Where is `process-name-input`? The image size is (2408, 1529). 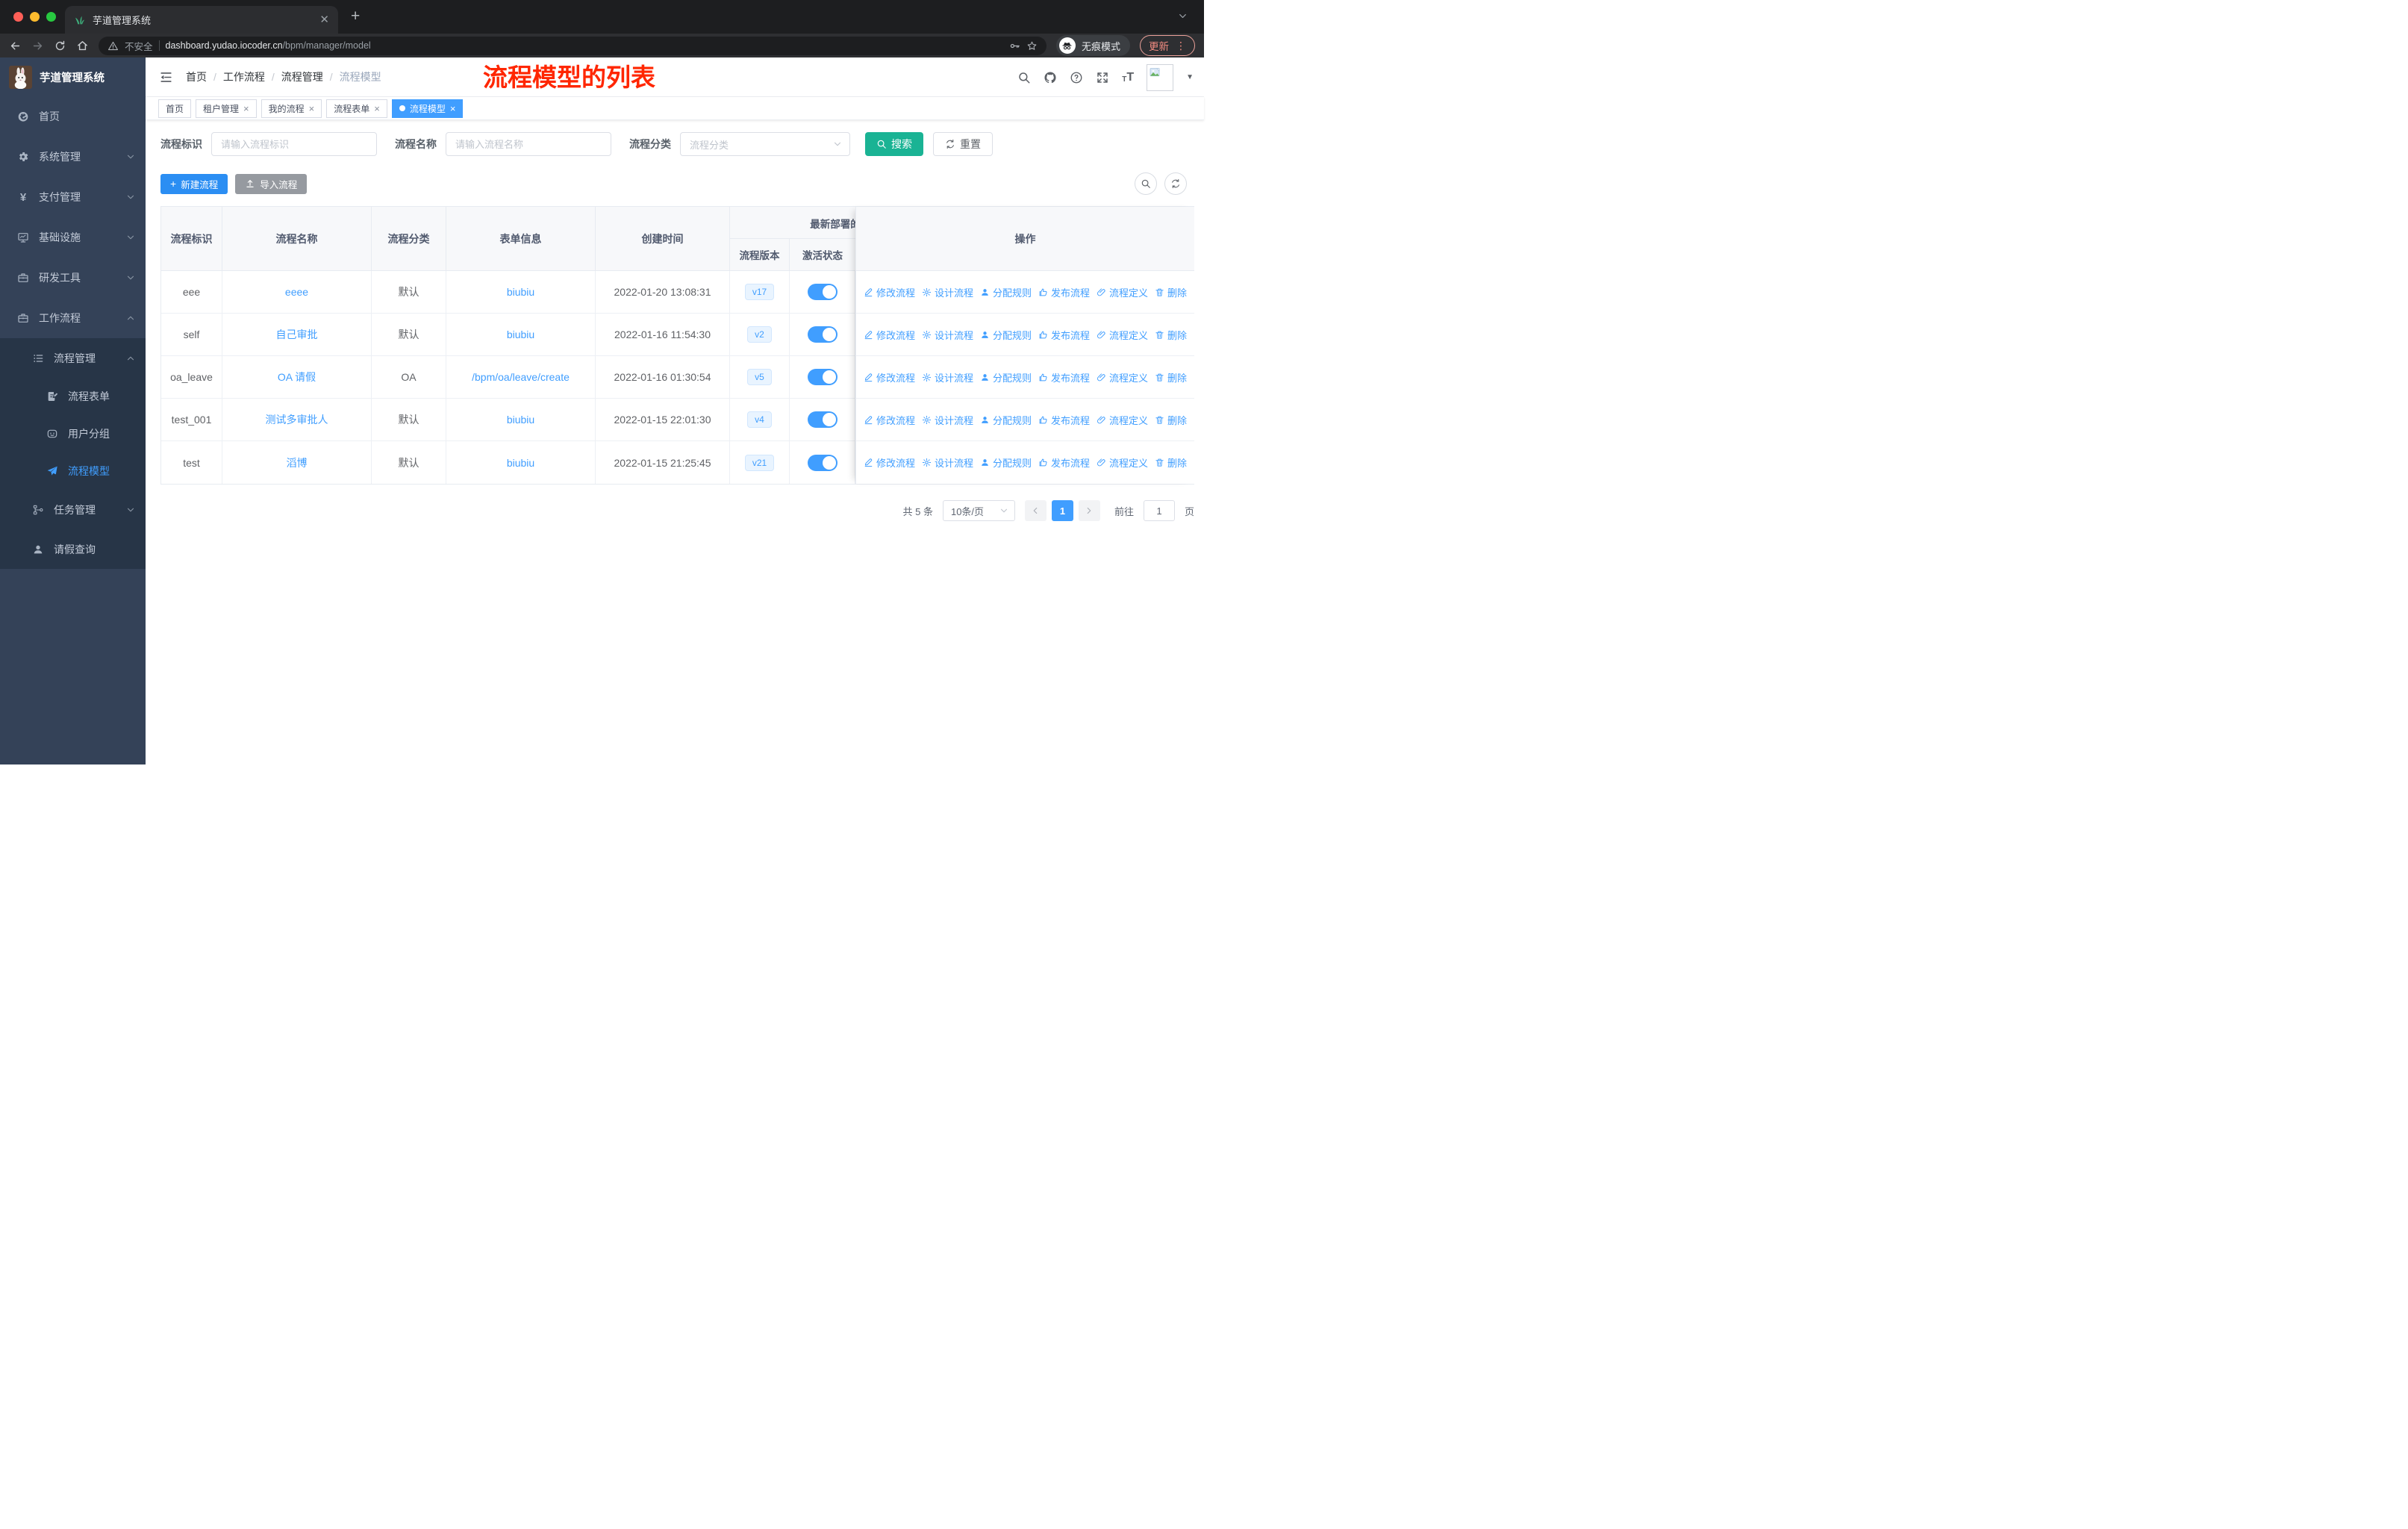 process-name-input is located at coordinates (528, 144).